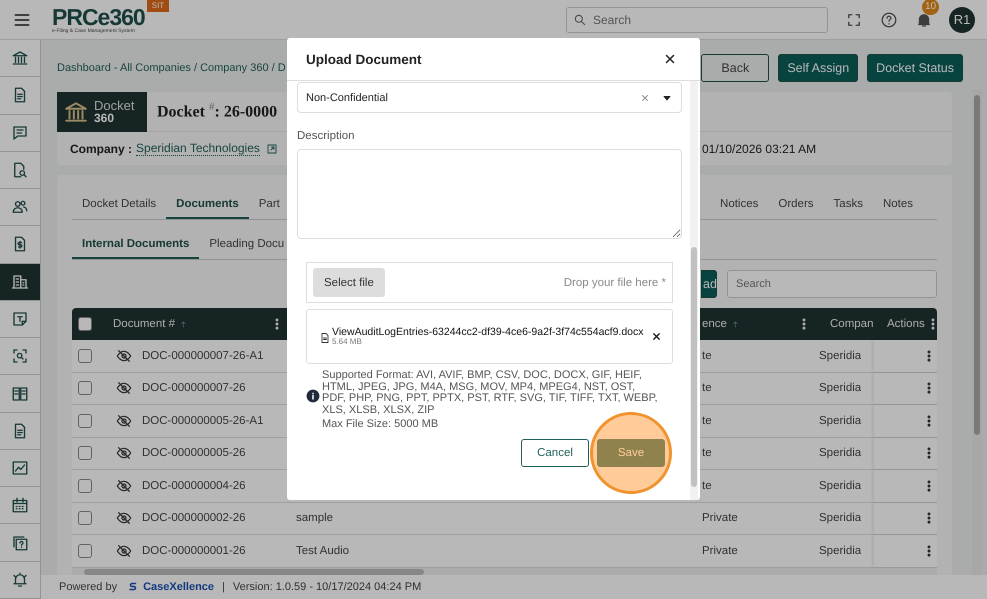  I want to click on tab: Orders, so click(796, 204).